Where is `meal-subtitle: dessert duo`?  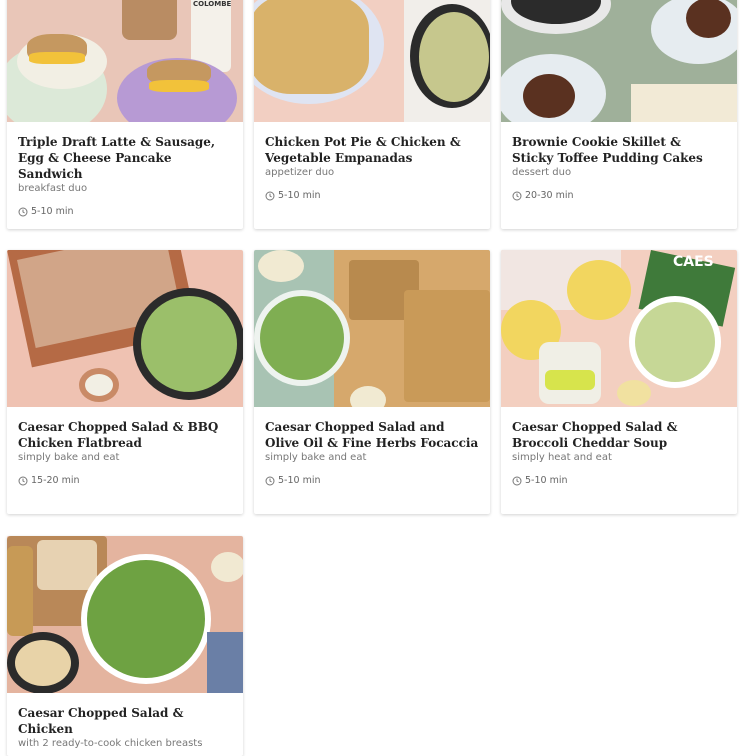 meal-subtitle: dessert duo is located at coordinates (542, 172).